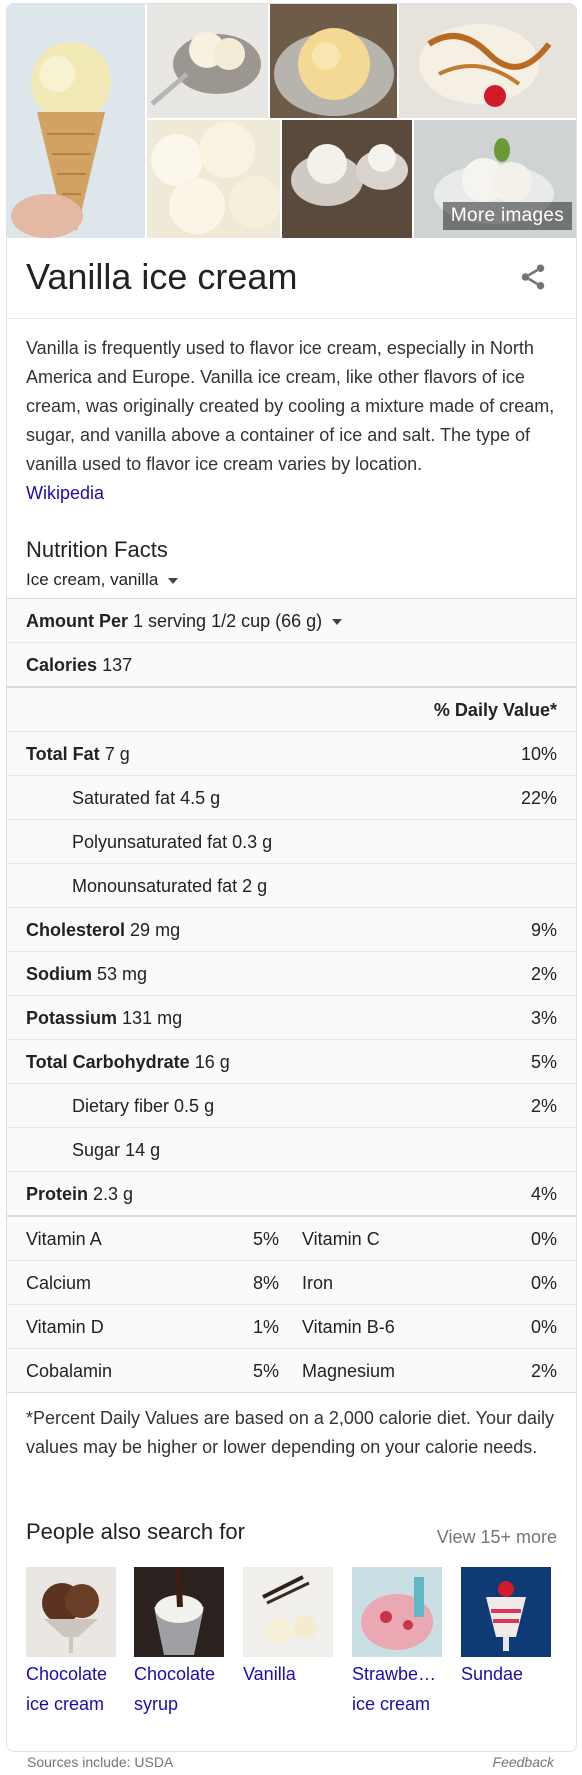  I want to click on nutrient-amount: 2.3 g, so click(113, 1194).